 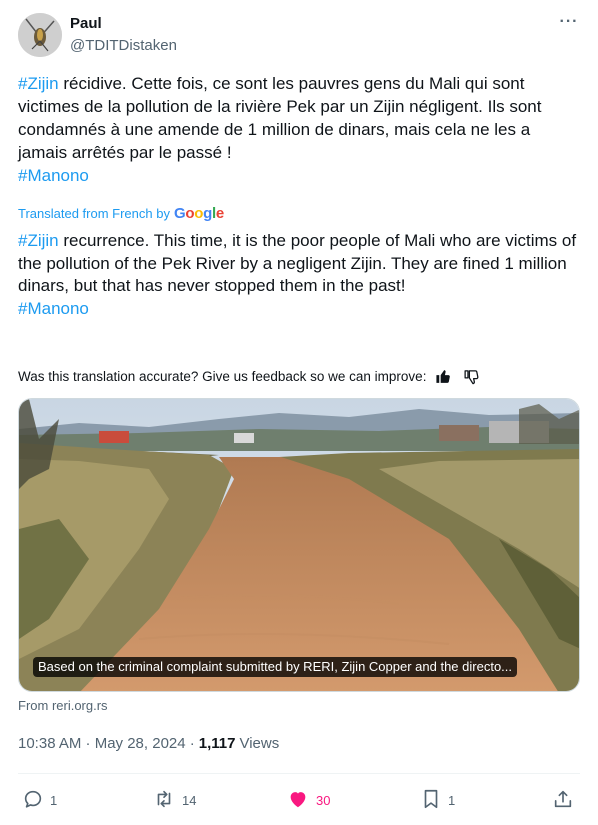 I want to click on repost-icon, so click(x=164, y=800).